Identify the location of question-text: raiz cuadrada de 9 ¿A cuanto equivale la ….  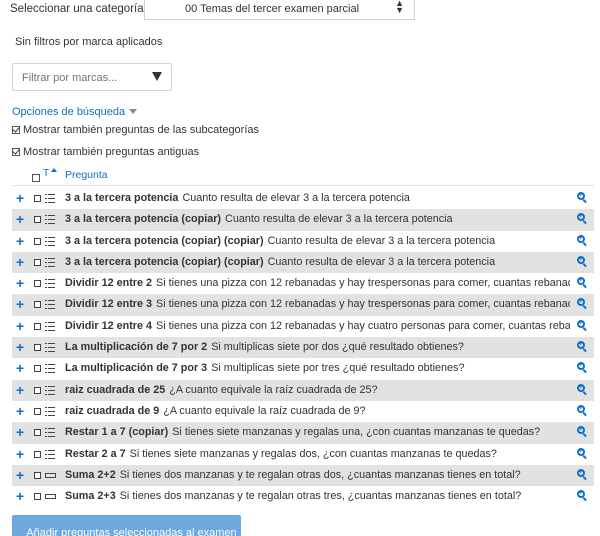
(317, 411).